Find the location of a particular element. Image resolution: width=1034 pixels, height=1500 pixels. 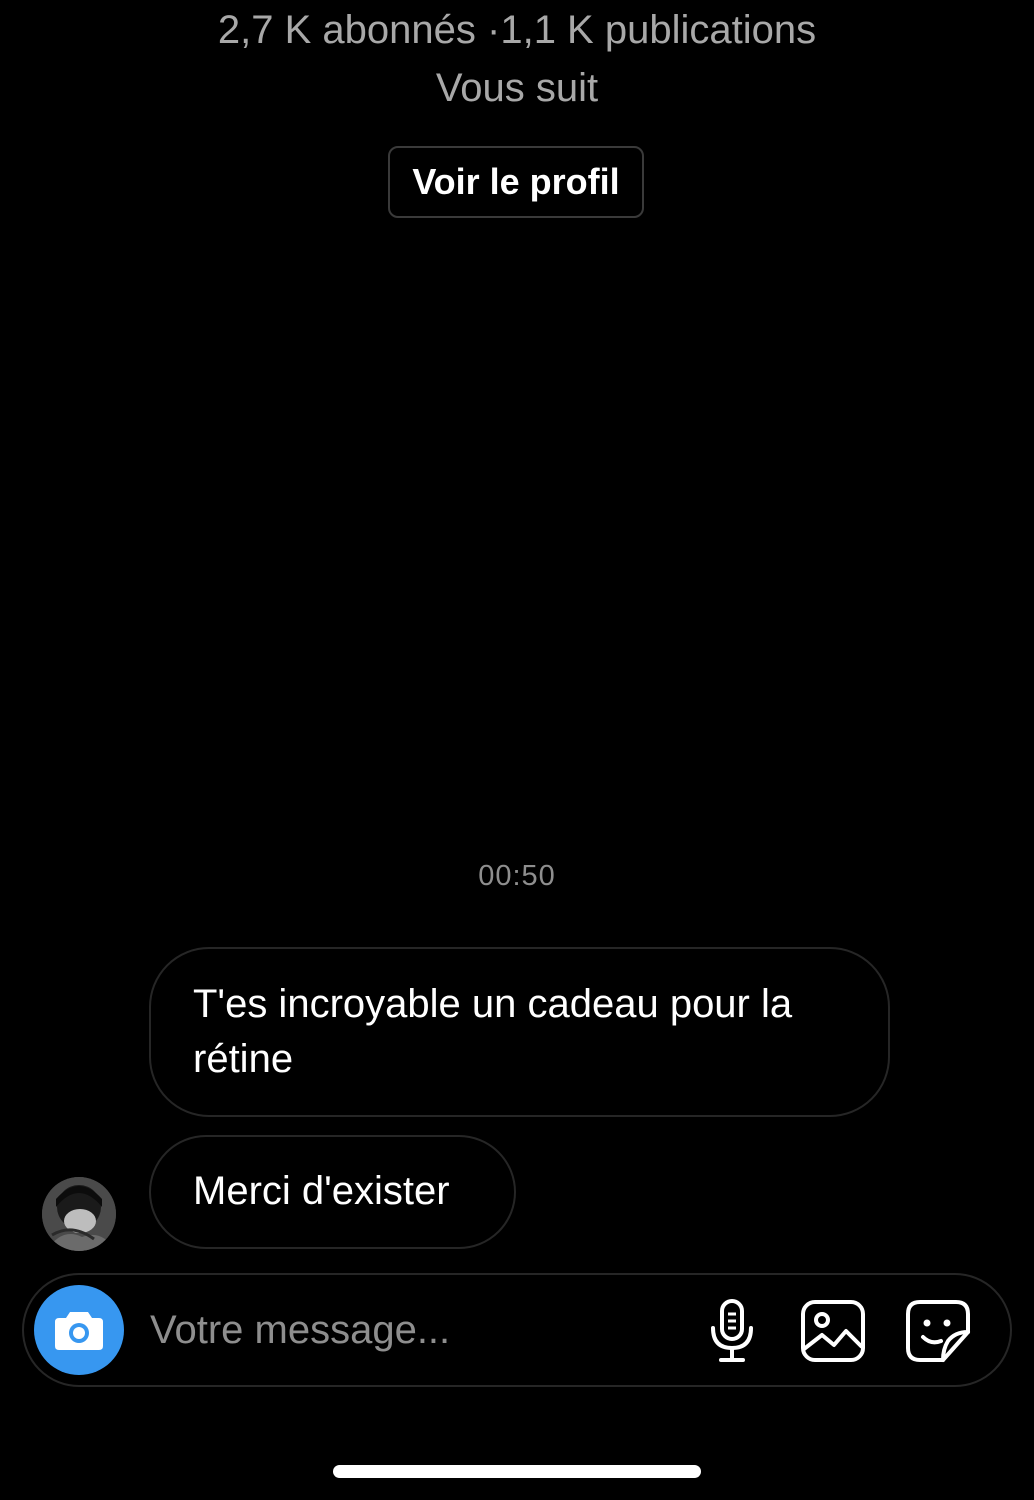

microphone-icon is located at coordinates (732, 1330).